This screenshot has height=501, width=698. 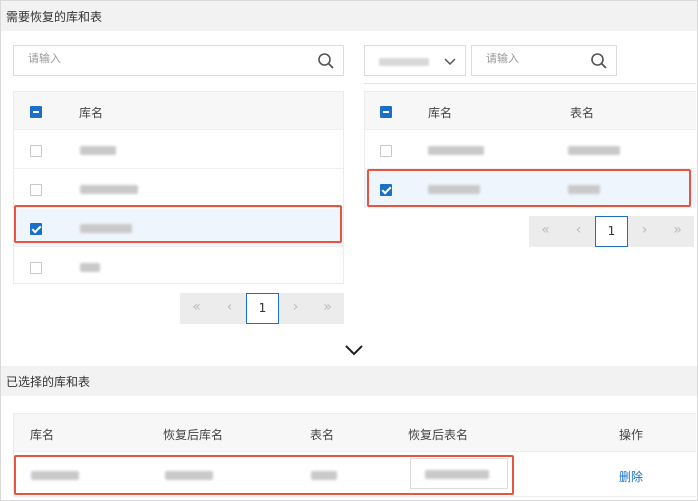 I want to click on divider, so click(x=530, y=83).